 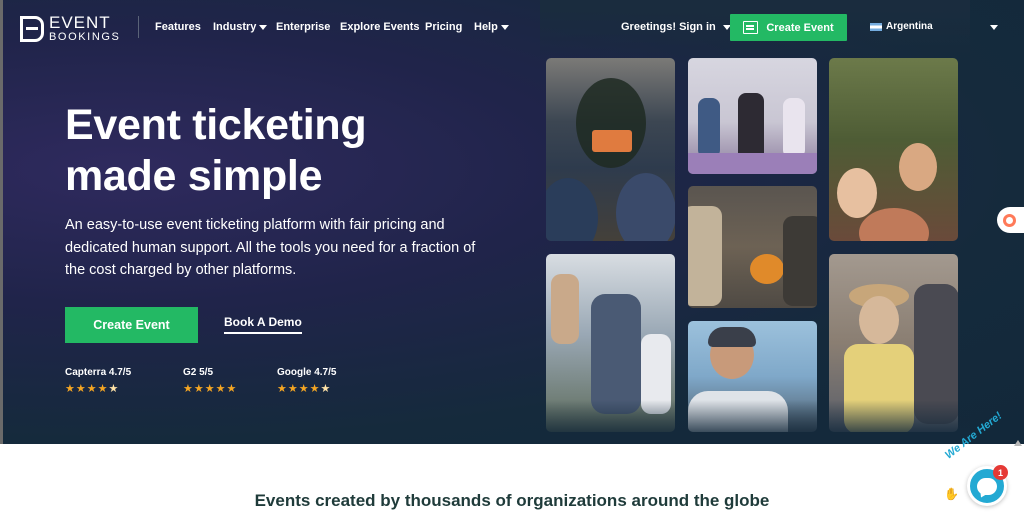 I want to click on chat-bubble-icon, so click(x=987, y=486).